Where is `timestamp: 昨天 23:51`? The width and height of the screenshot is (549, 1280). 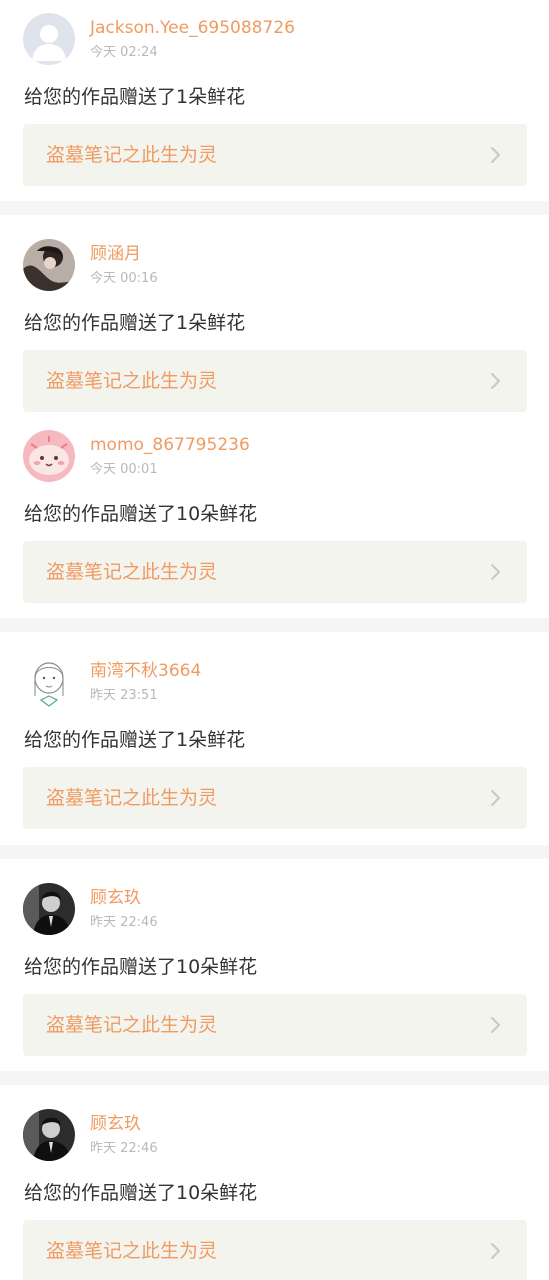 timestamp: 昨天 23:51 is located at coordinates (124, 695).